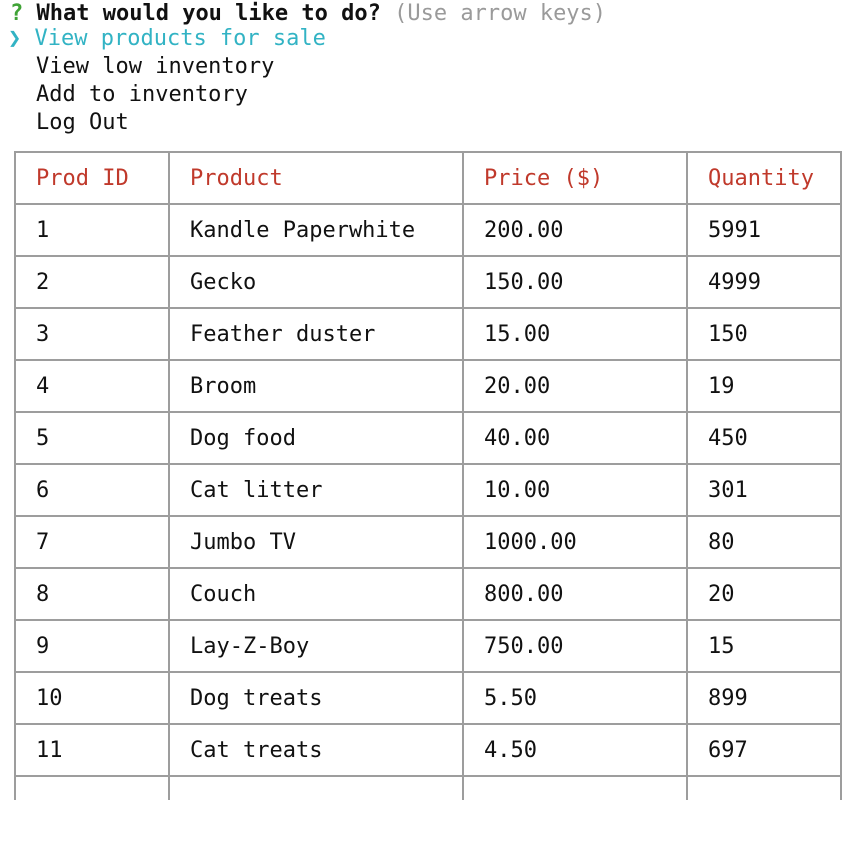 Image resolution: width=856 pixels, height=842 pixels. Describe the element at coordinates (575, 594) in the screenshot. I see `cell-price: 800.00` at that location.